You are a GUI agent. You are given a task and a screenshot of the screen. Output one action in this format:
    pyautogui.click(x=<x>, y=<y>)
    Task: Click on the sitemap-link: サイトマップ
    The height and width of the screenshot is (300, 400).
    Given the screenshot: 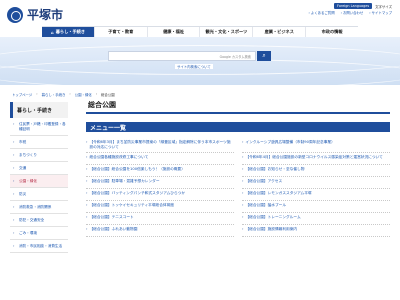 What is the action you would take?
    pyautogui.click(x=380, y=12)
    